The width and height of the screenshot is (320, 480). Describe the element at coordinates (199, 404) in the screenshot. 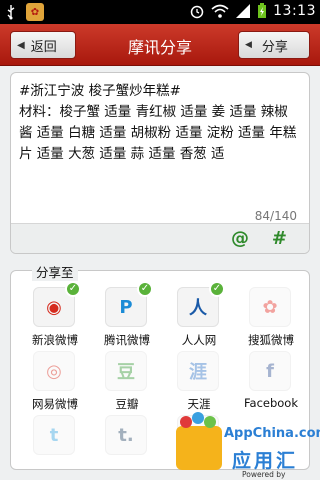

I see `share-target-label: 天涯` at that location.